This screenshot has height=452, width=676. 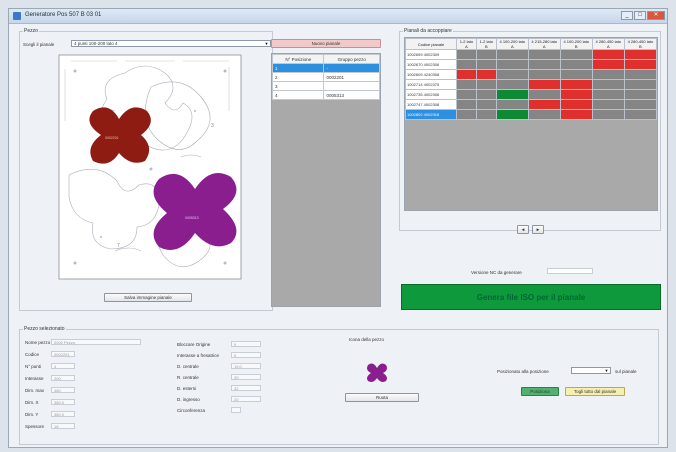 I want to click on posiziona-button: Posiziona, so click(x=540, y=391).